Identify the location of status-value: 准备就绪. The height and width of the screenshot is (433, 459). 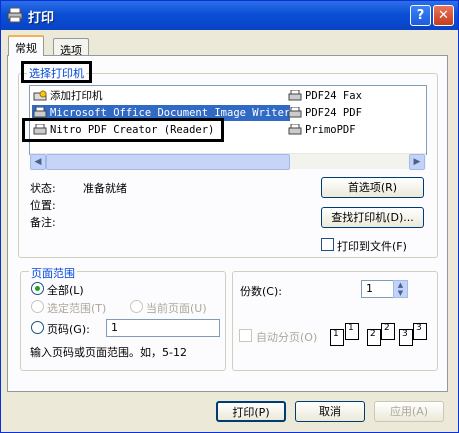
(105, 188).